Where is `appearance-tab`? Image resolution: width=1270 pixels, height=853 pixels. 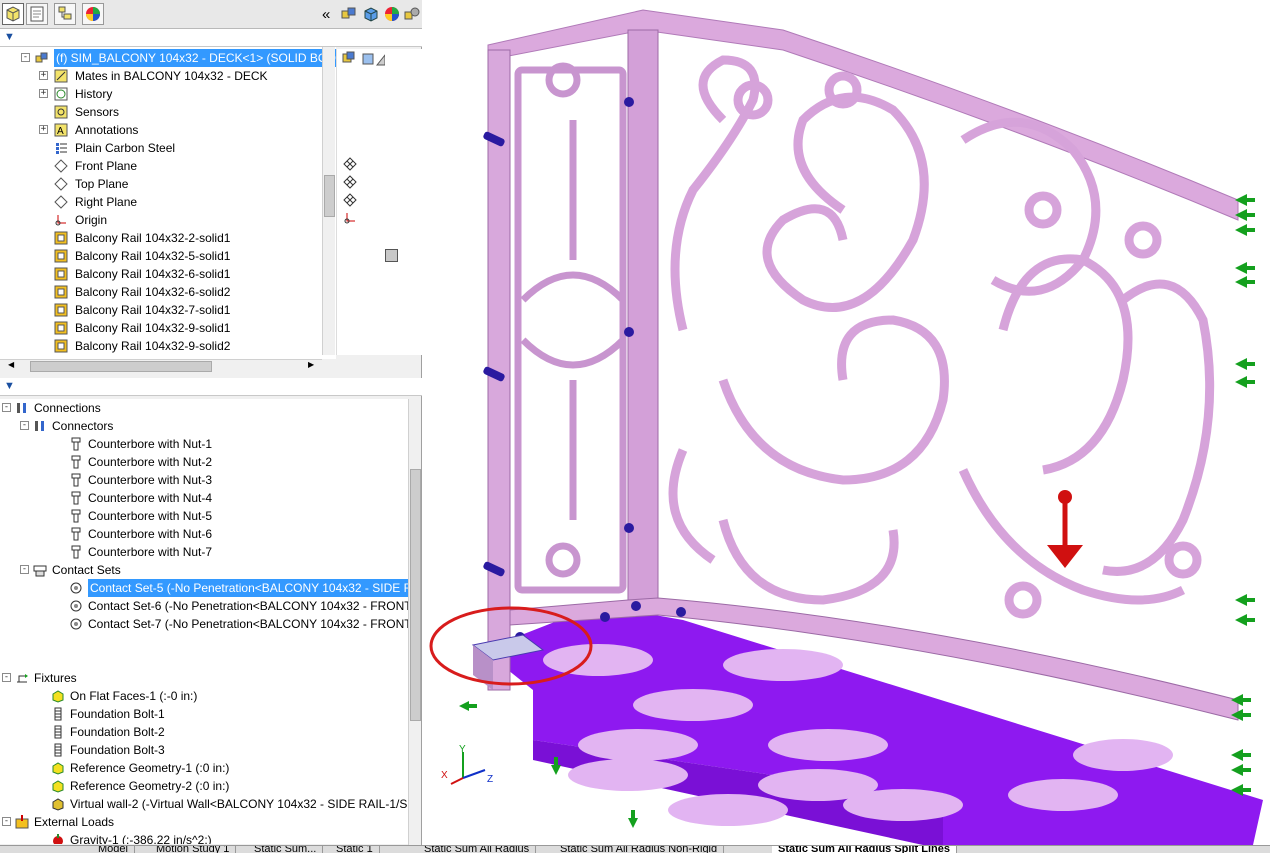 appearance-tab is located at coordinates (93, 14).